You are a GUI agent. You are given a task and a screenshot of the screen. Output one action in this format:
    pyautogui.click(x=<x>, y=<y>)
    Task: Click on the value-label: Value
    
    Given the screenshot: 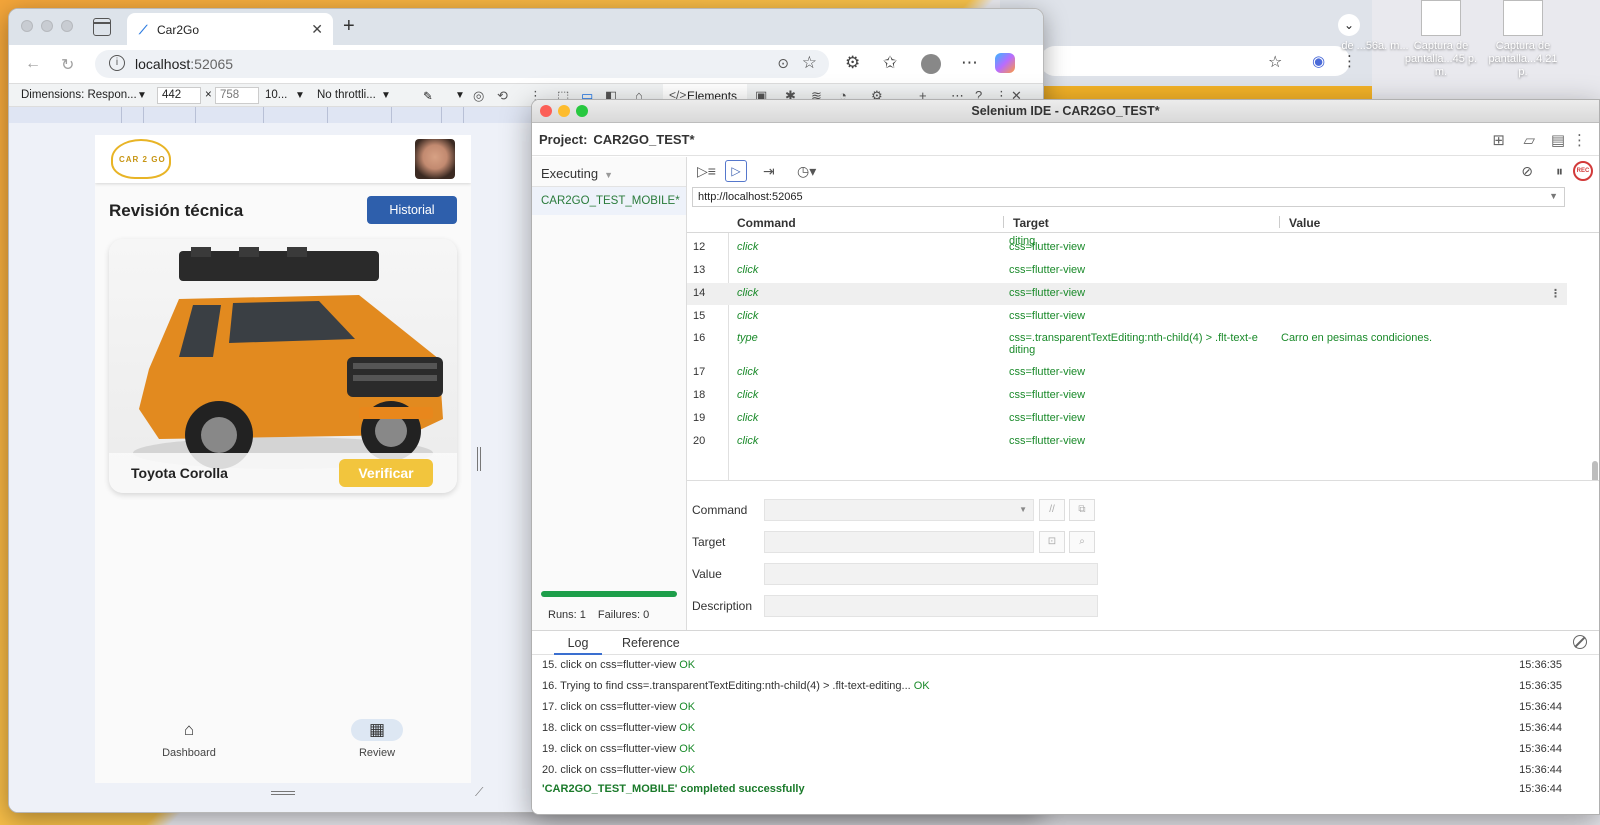 What is the action you would take?
    pyautogui.click(x=707, y=574)
    